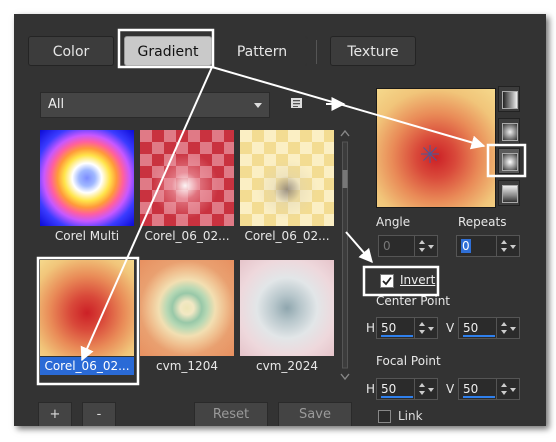 This screenshot has width=556, height=442. I want to click on crosshair-icon, so click(430, 154).